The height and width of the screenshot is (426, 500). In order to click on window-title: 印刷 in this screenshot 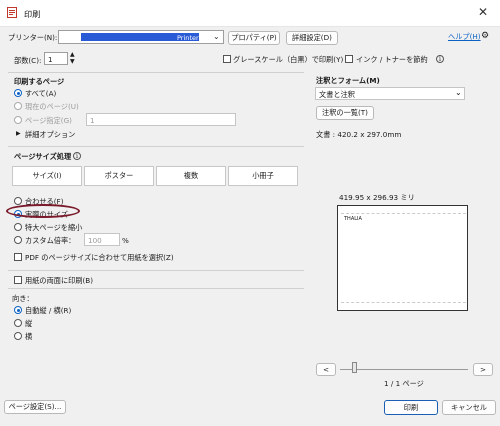, I will do `click(32, 14)`.